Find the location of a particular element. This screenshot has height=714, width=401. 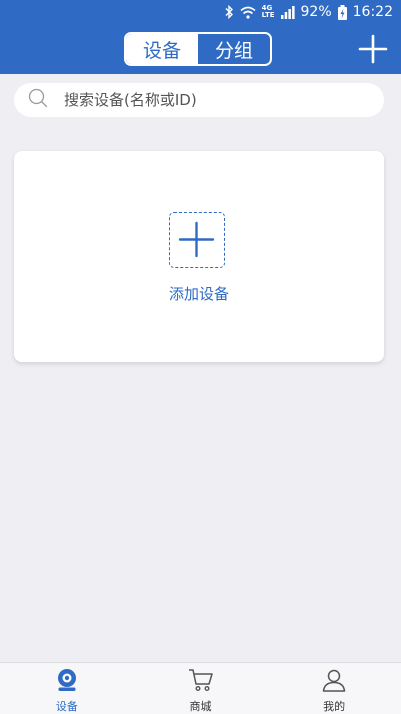

search-icon is located at coordinates (38, 100).